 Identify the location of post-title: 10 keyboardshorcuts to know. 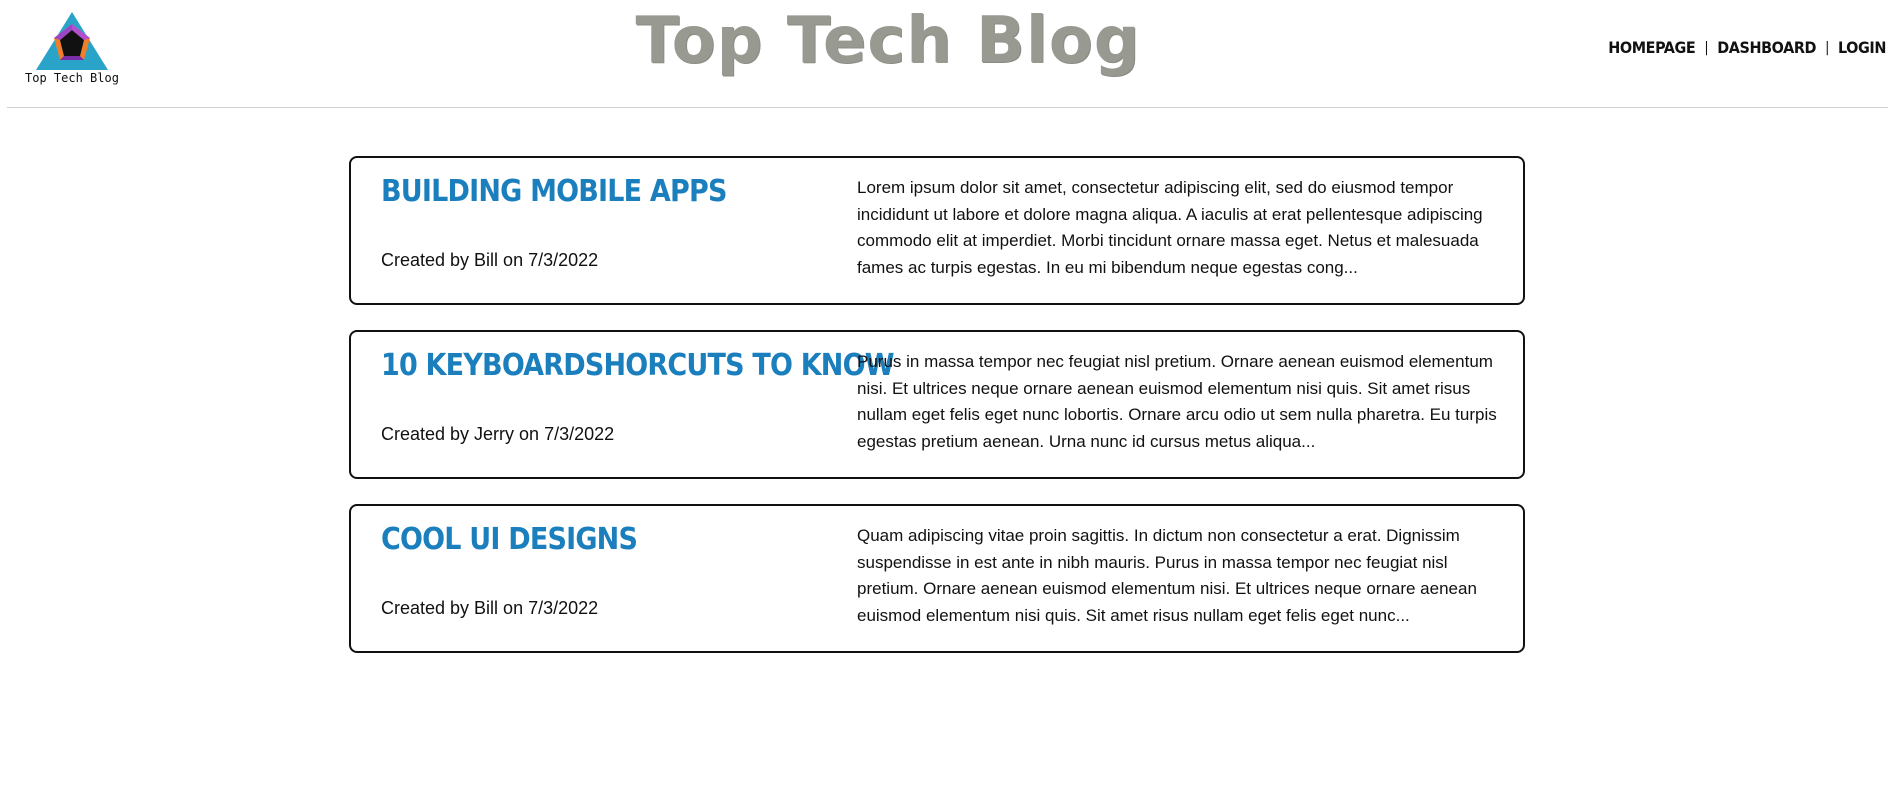
(638, 365).